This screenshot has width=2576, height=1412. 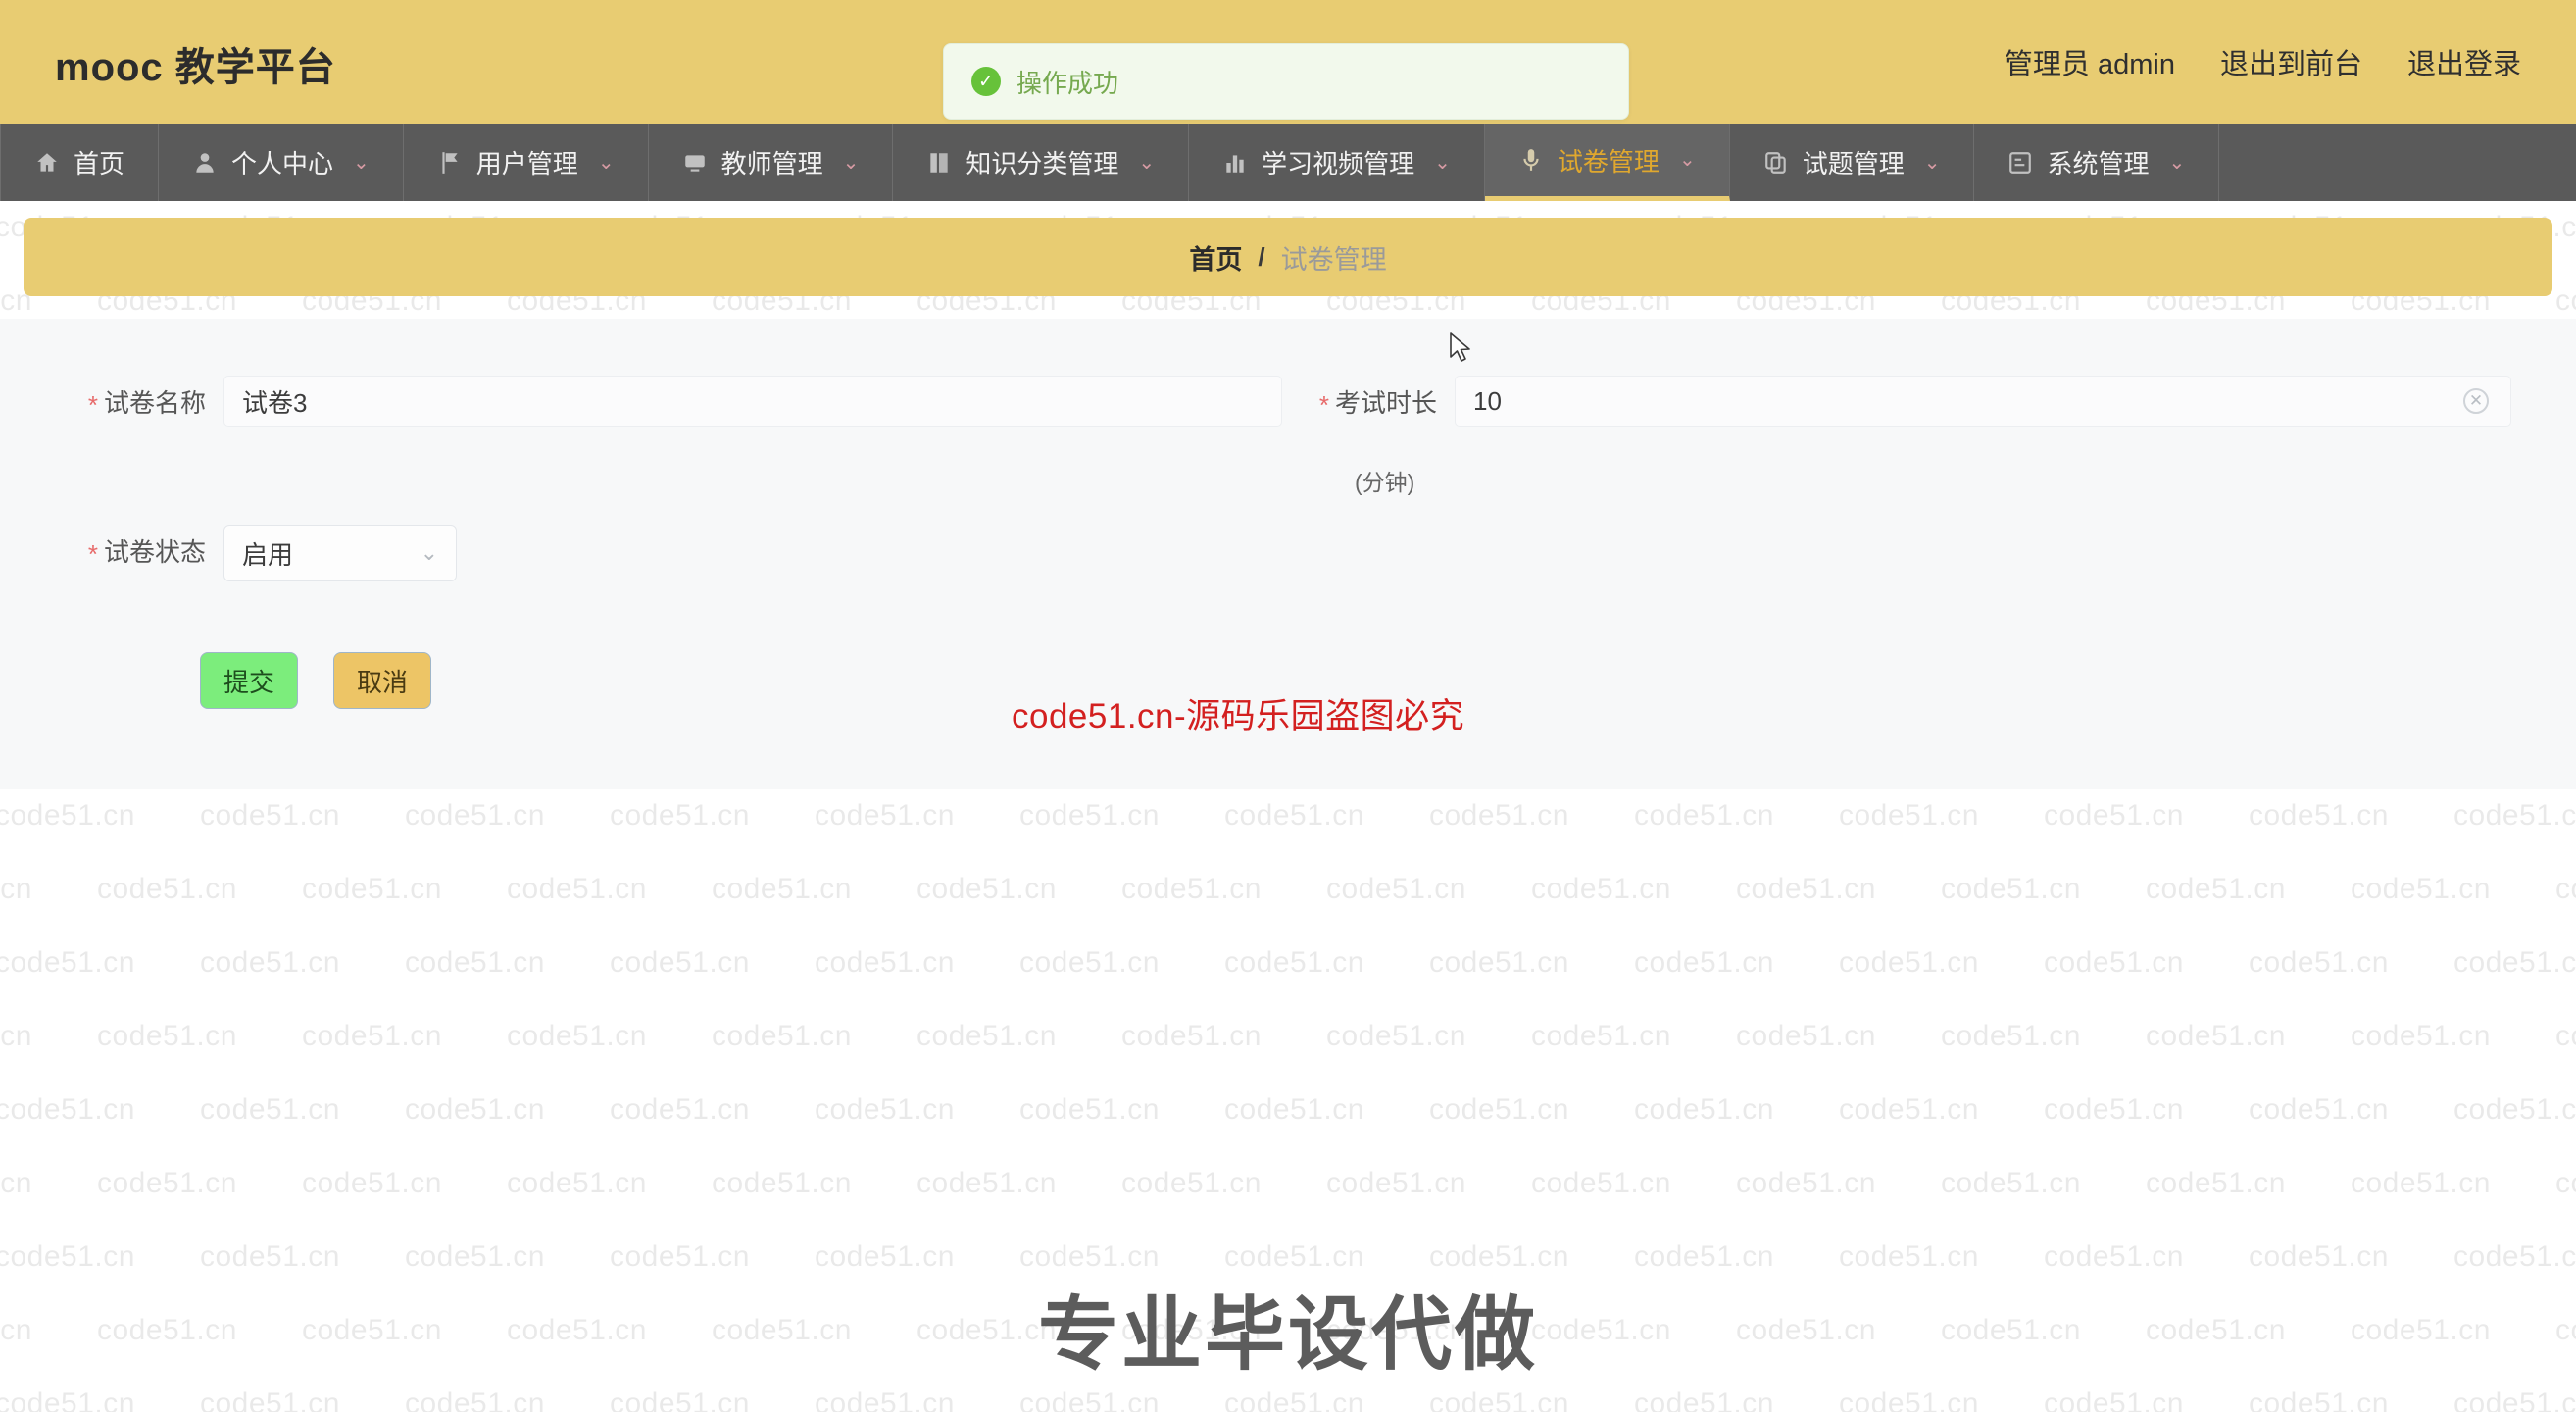 I want to click on user-icon, so click(x=205, y=163).